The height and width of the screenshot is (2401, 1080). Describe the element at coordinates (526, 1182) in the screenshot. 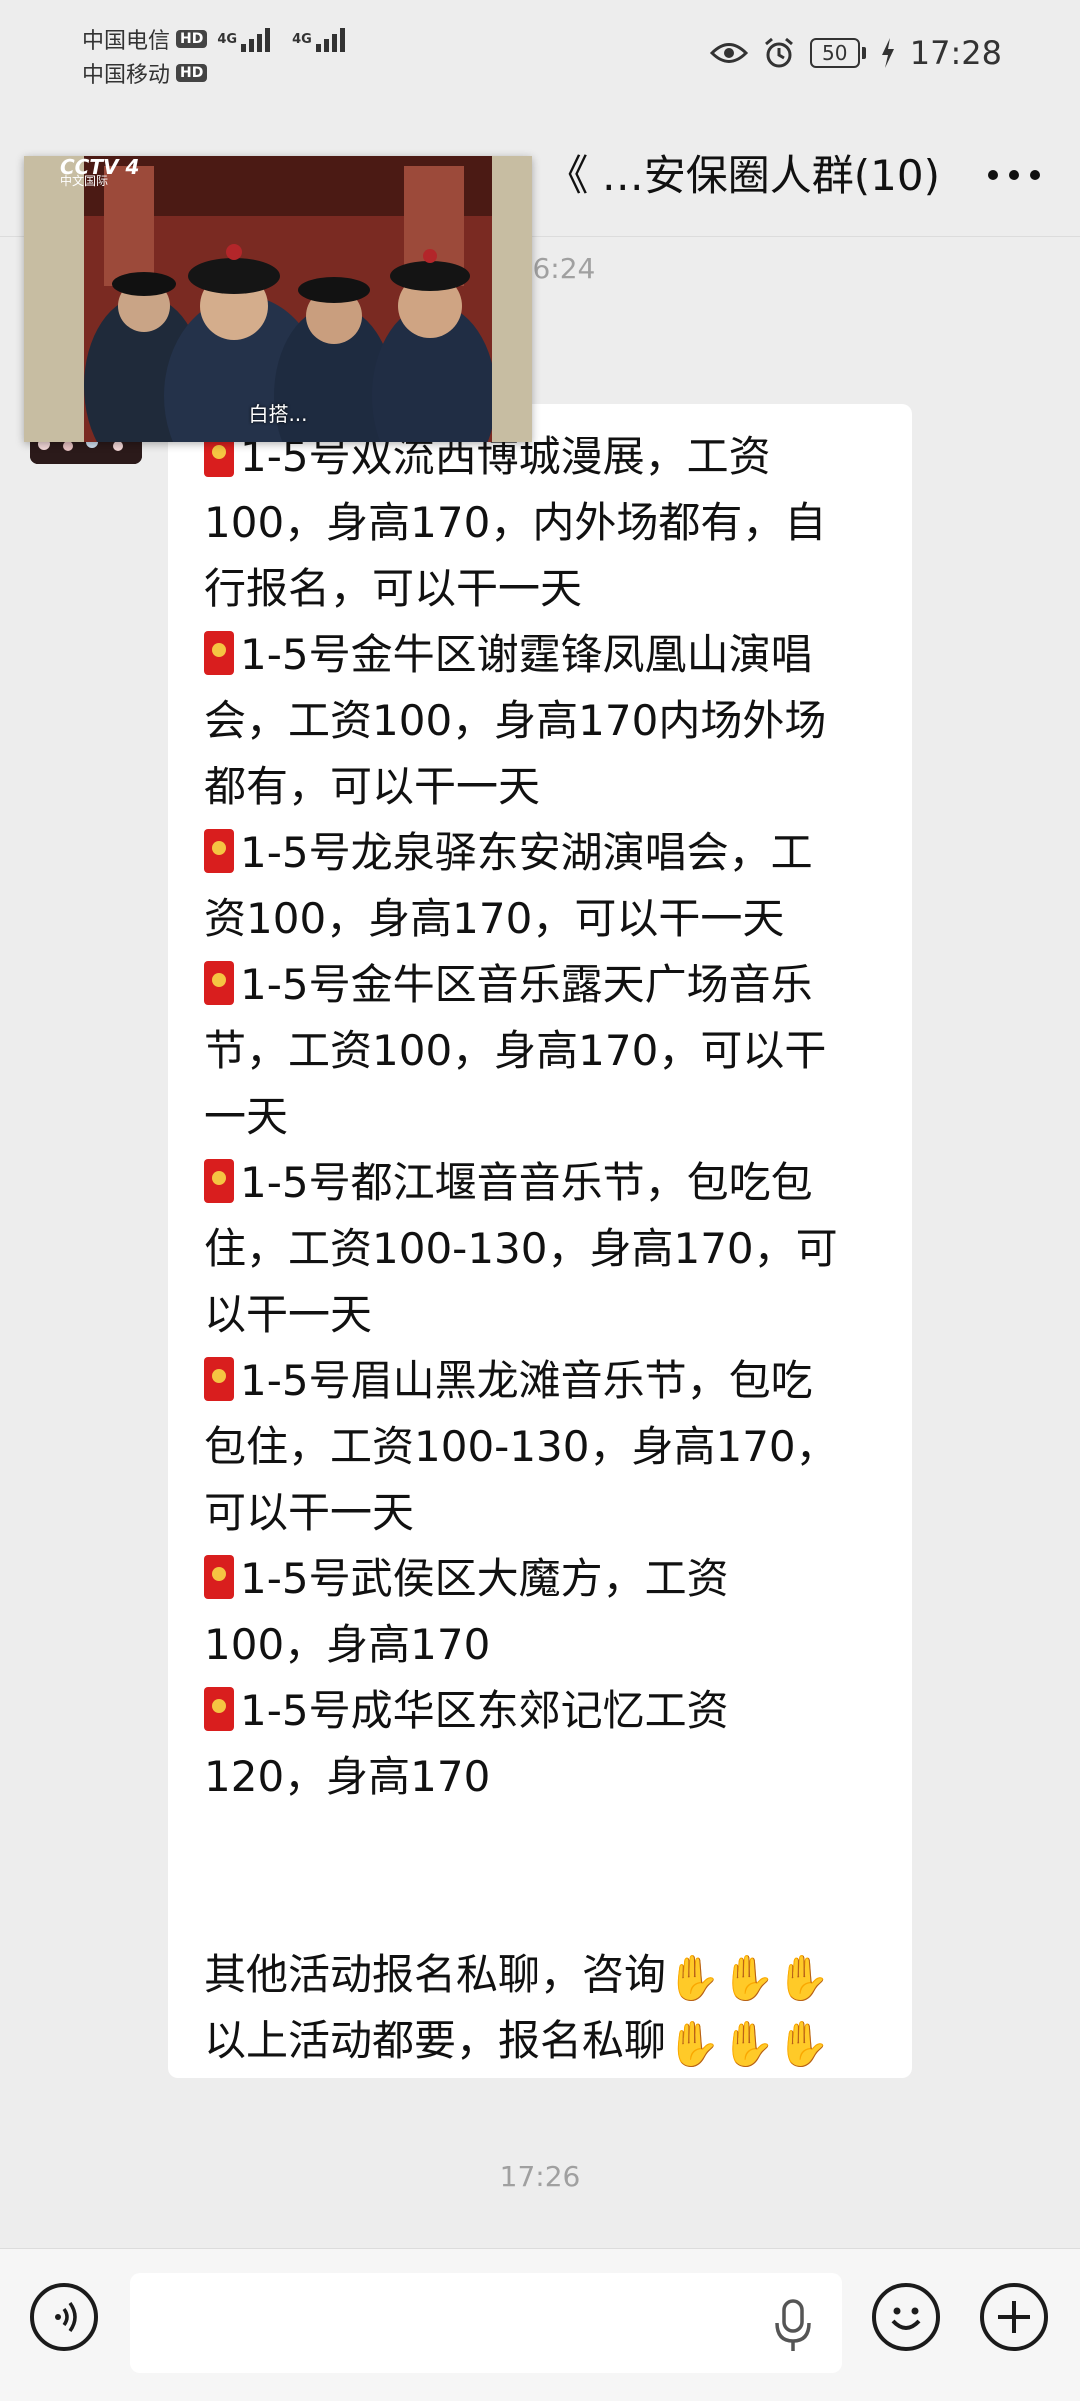

I see `message-text: 1-5号都江堰音音乐节，包吃包` at that location.